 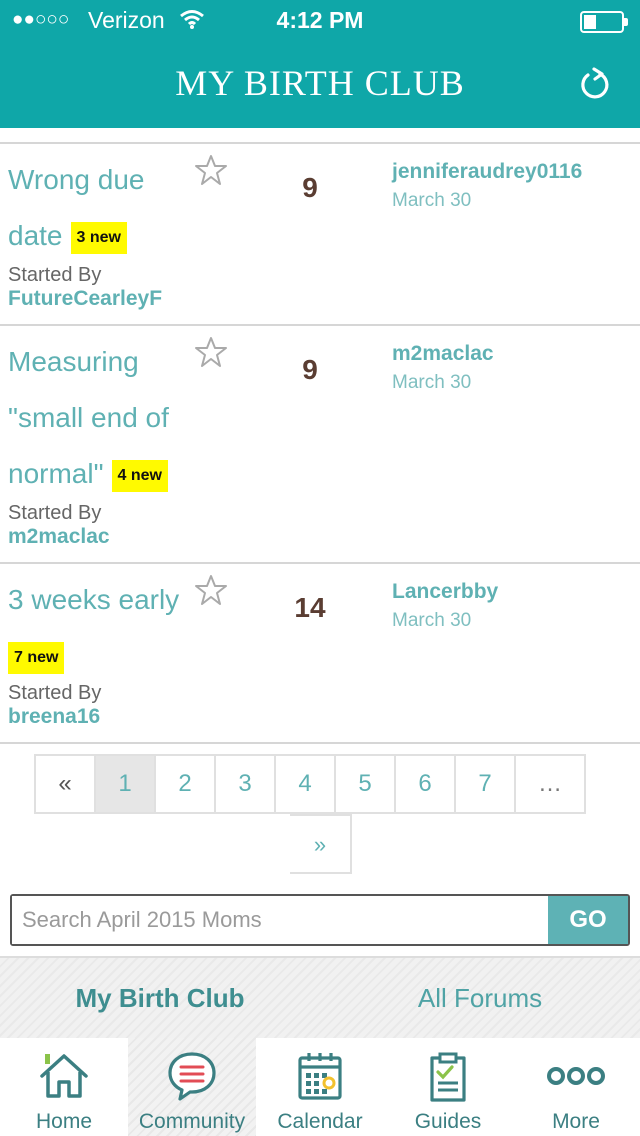 What do you see at coordinates (576, 1087) in the screenshot?
I see `nav-more: More` at bounding box center [576, 1087].